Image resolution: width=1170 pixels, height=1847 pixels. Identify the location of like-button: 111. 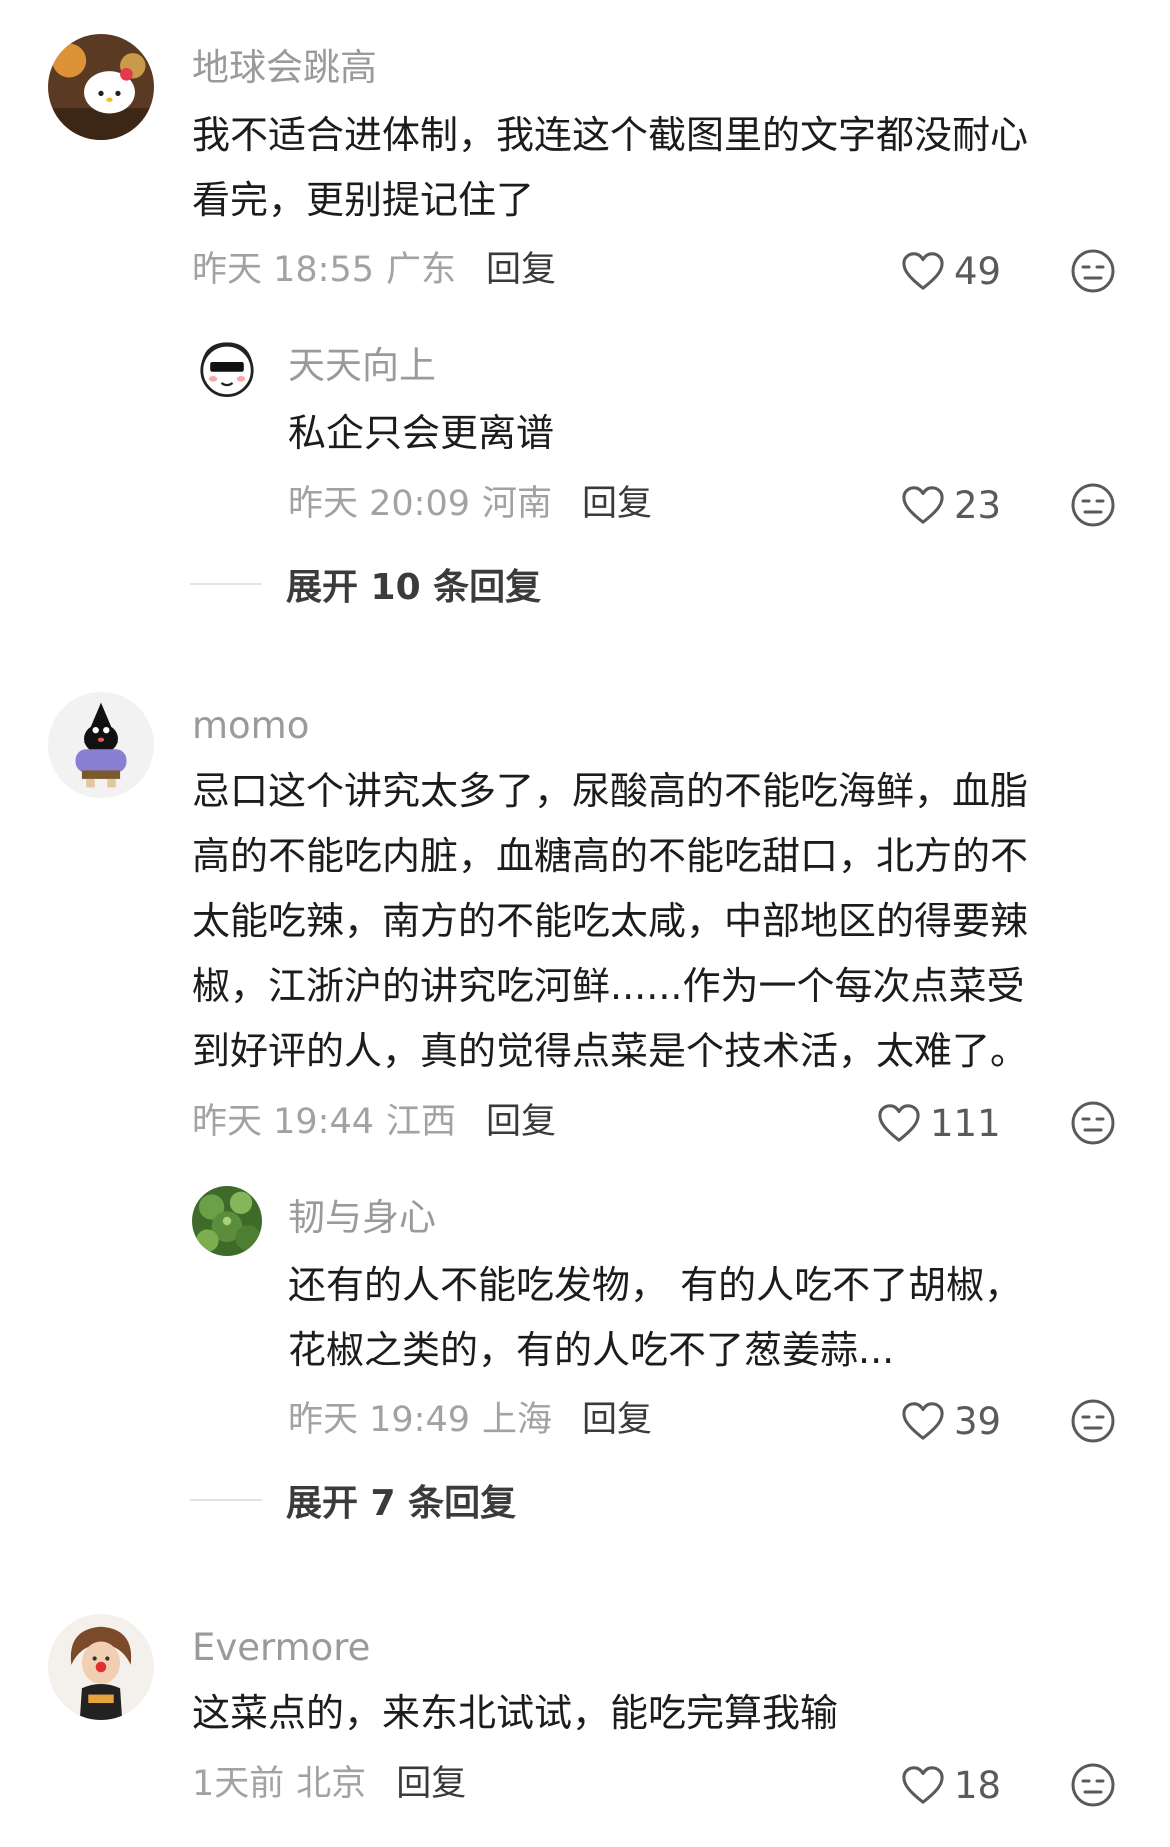
(938, 1123).